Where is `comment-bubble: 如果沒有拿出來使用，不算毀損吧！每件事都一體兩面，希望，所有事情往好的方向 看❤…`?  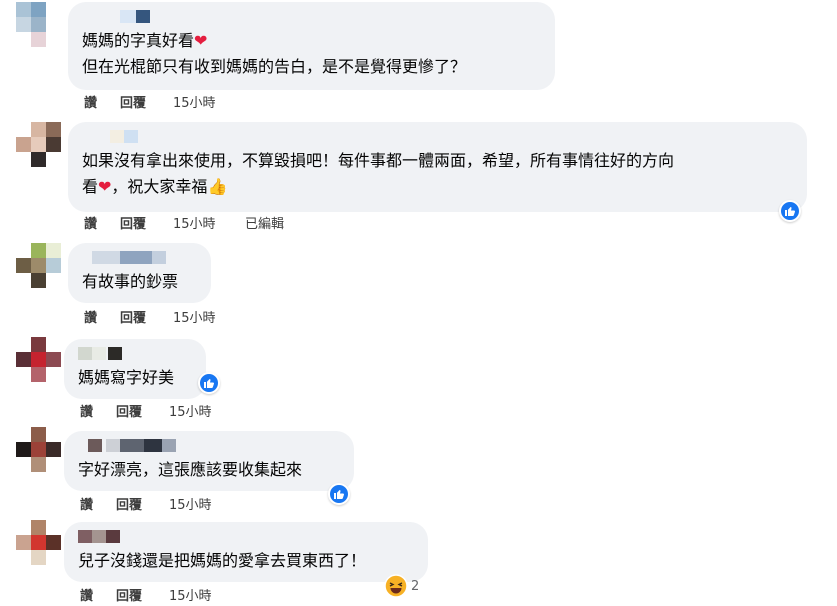
comment-bubble: 如果沒有拿出來使用，不算毀損吧！每件事都一體兩面，希望，所有事情往好的方向 看❤… is located at coordinates (437, 167).